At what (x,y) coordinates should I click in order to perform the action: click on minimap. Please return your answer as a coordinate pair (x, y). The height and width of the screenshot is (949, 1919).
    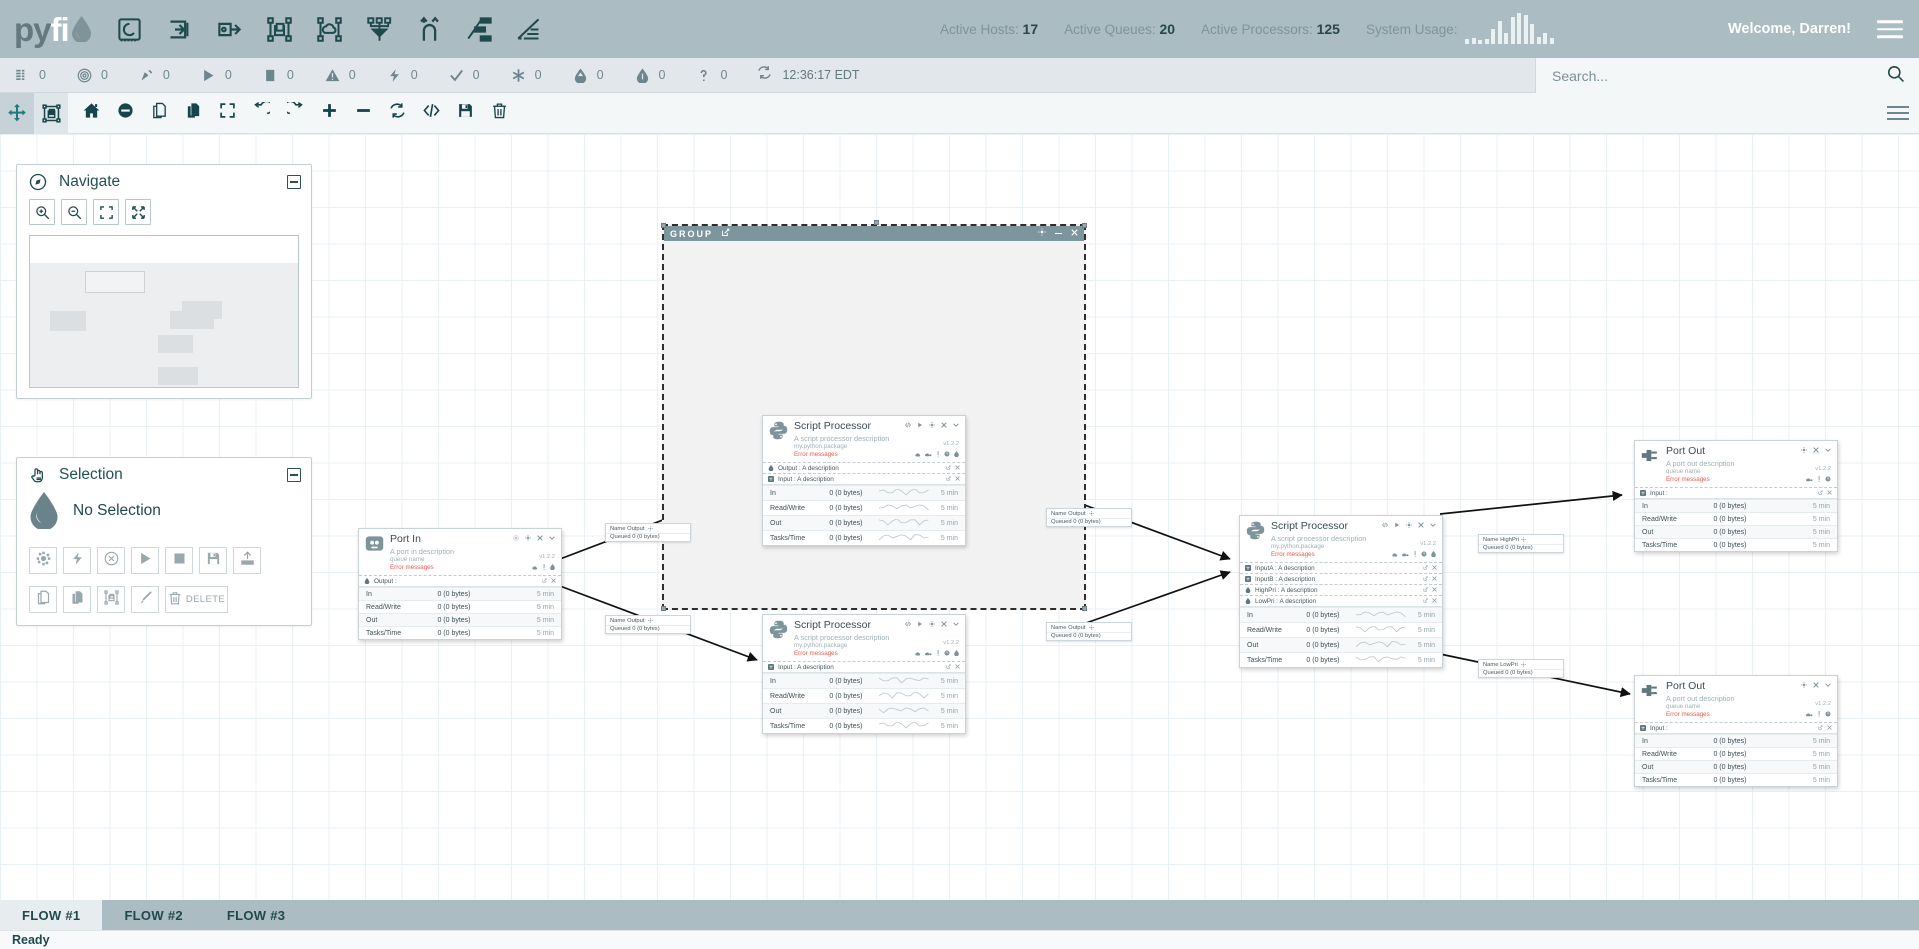
    Looking at the image, I should click on (164, 311).